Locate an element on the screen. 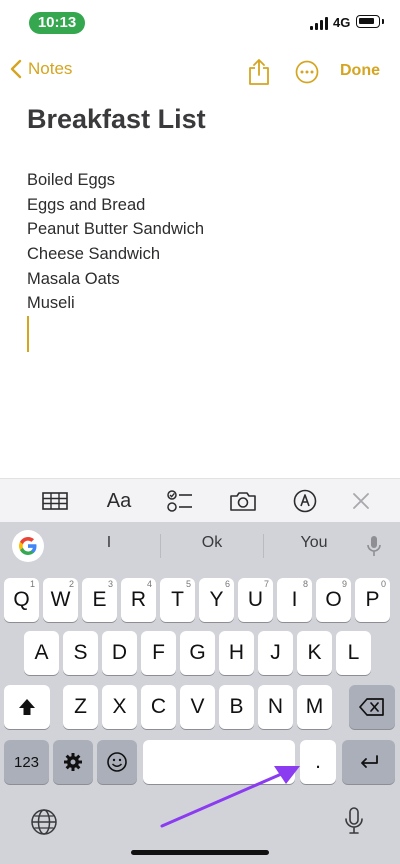 The height and width of the screenshot is (864, 400). text-cursor is located at coordinates (28, 334).